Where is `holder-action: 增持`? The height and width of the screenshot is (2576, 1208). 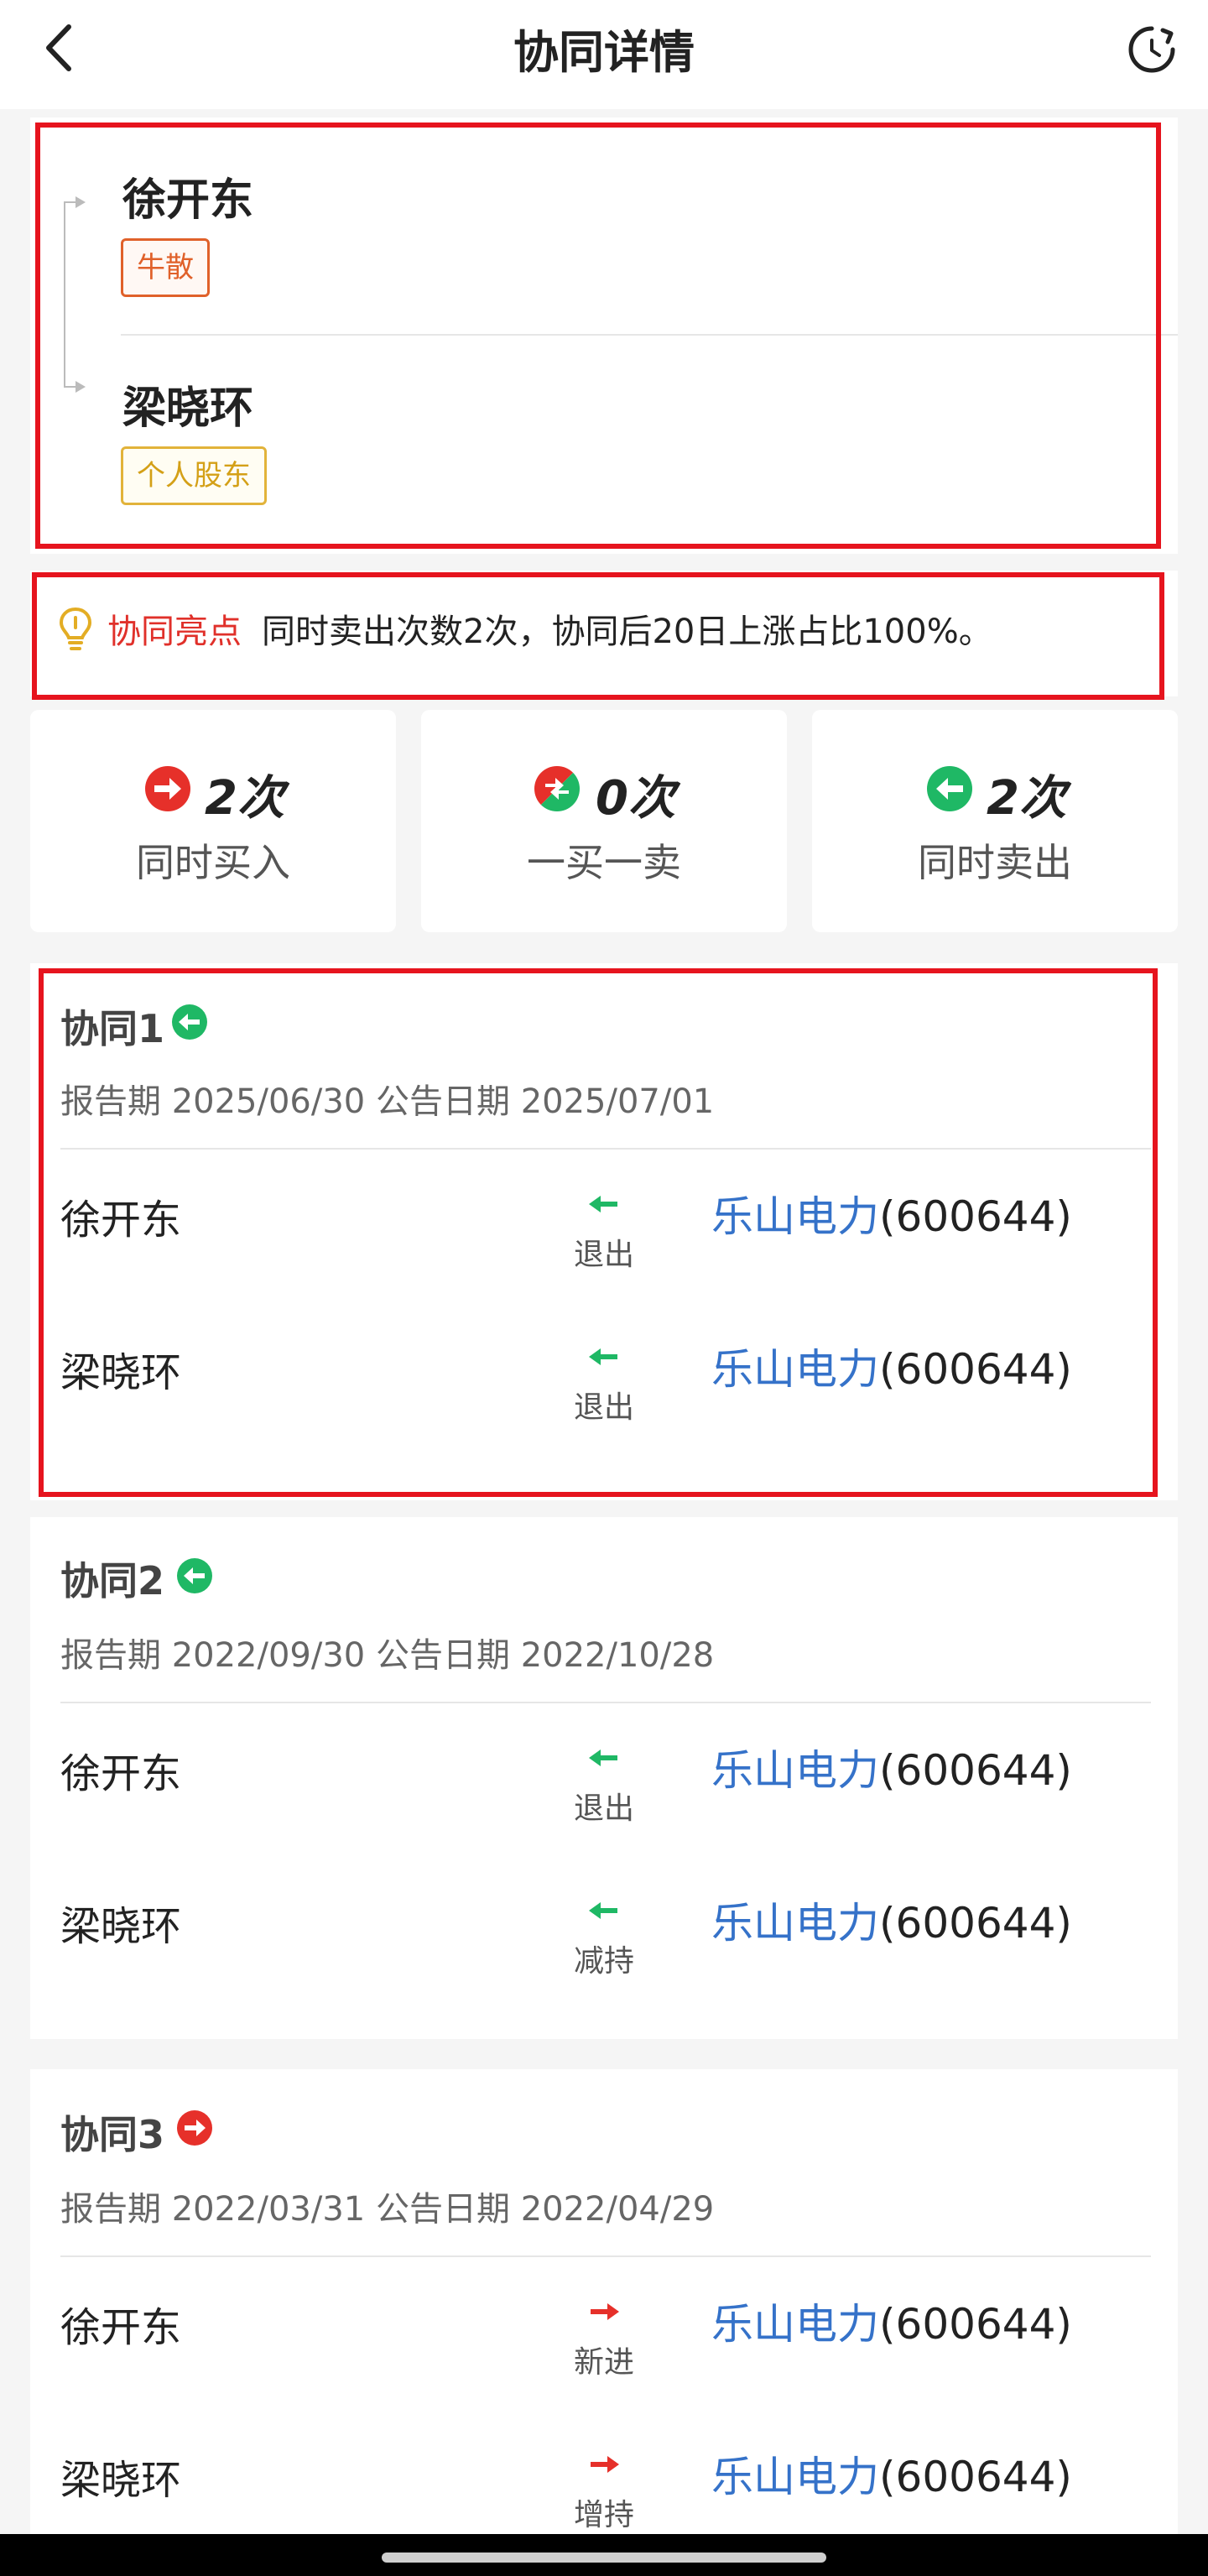
holder-action: 增持 is located at coordinates (604, 2515).